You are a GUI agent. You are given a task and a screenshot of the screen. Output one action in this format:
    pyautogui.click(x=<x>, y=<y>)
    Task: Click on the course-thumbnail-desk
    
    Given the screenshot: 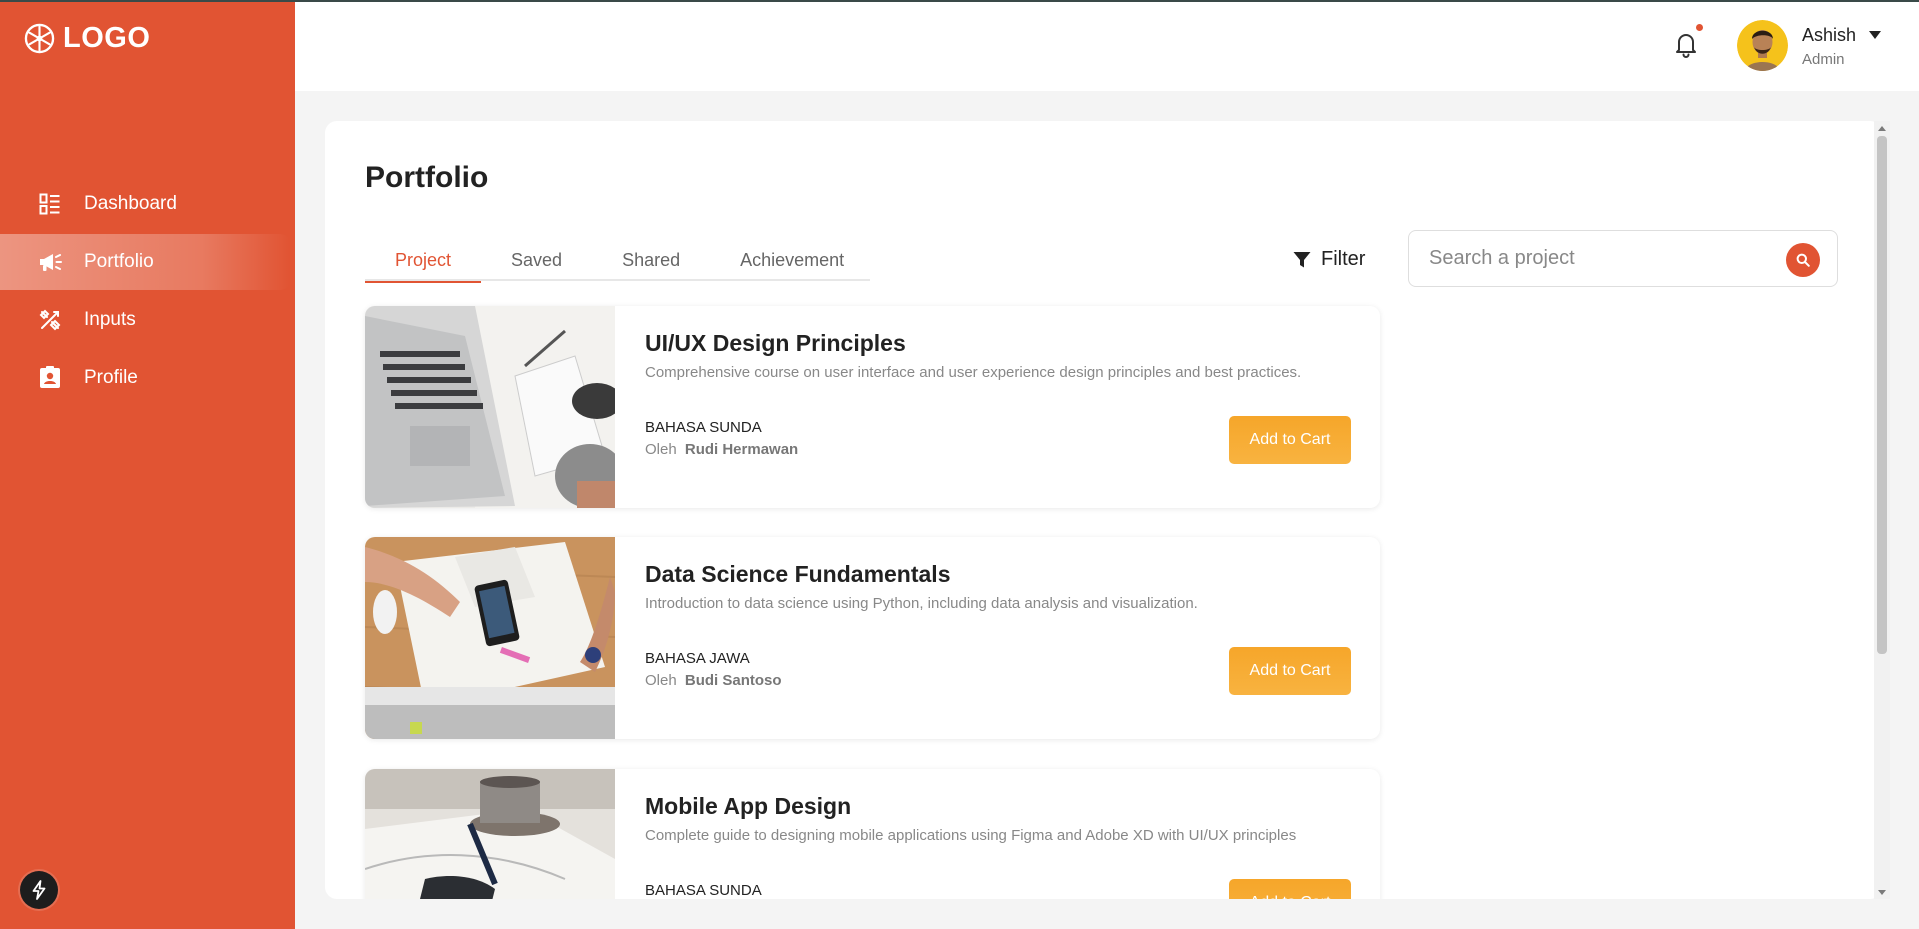 What is the action you would take?
    pyautogui.click(x=490, y=638)
    